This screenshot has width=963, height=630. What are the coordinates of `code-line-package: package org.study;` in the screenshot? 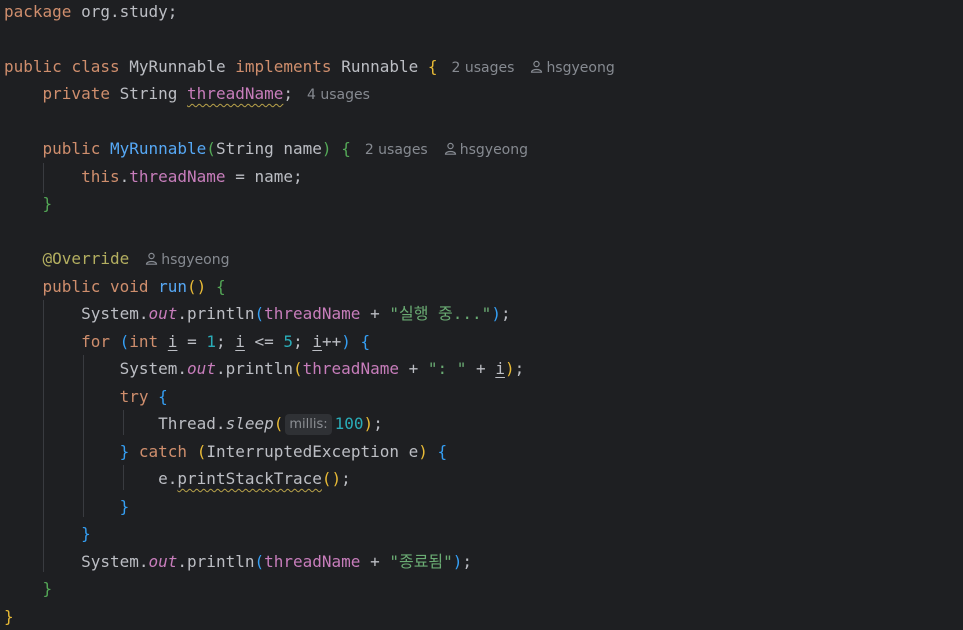 It's located at (90, 12).